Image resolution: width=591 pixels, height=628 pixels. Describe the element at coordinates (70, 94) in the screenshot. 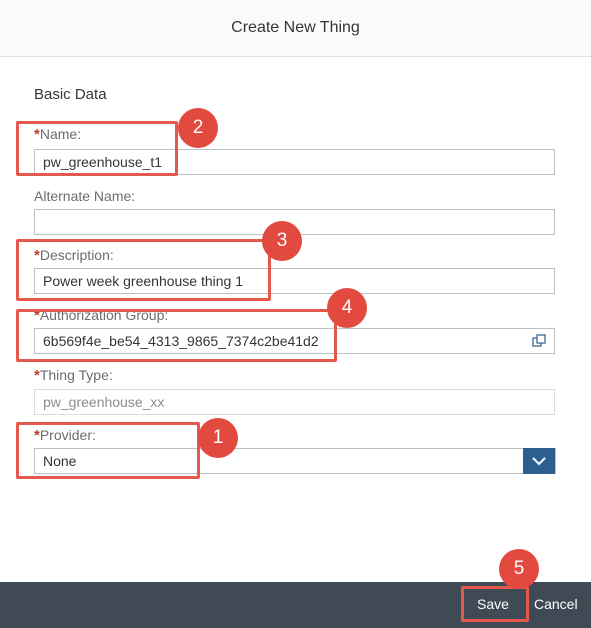

I see `section-title: Basic Data` at that location.